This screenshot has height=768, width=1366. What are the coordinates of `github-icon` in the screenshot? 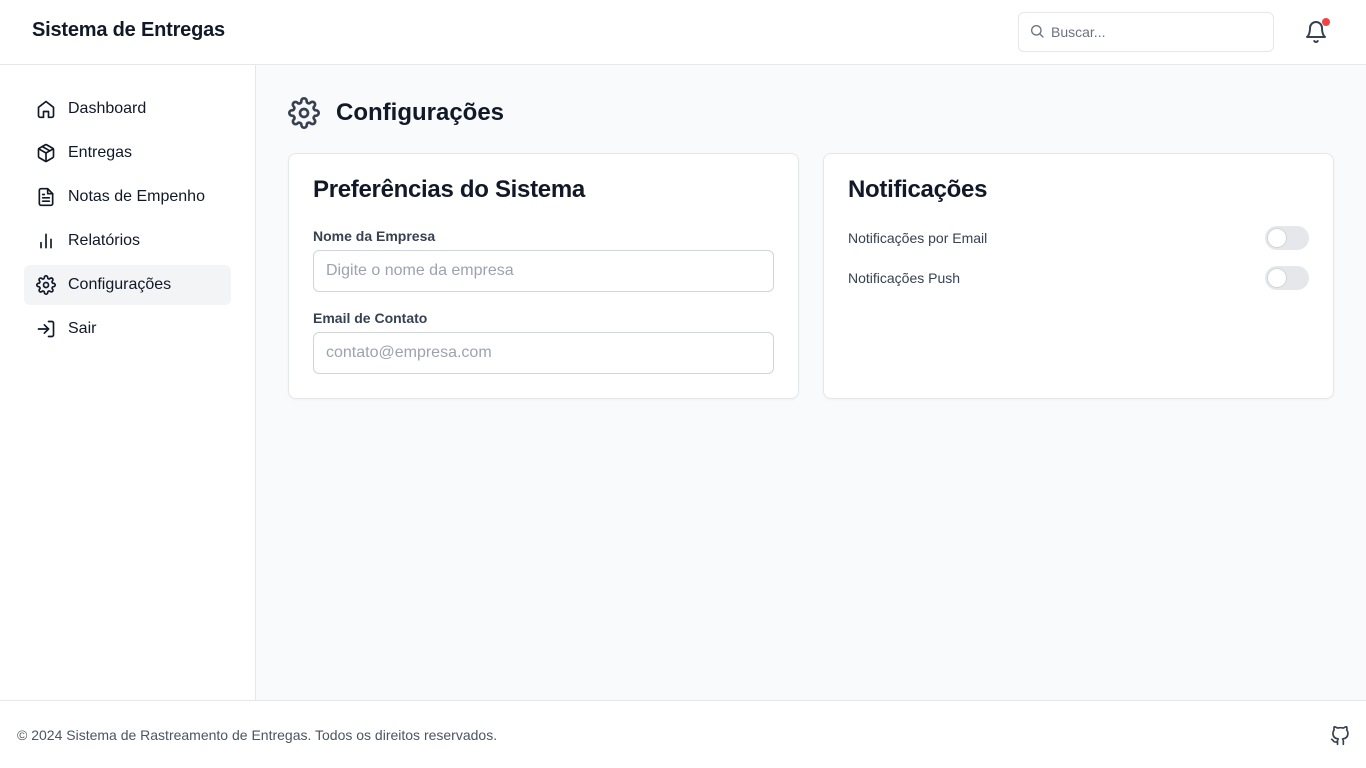 It's located at (1340, 736).